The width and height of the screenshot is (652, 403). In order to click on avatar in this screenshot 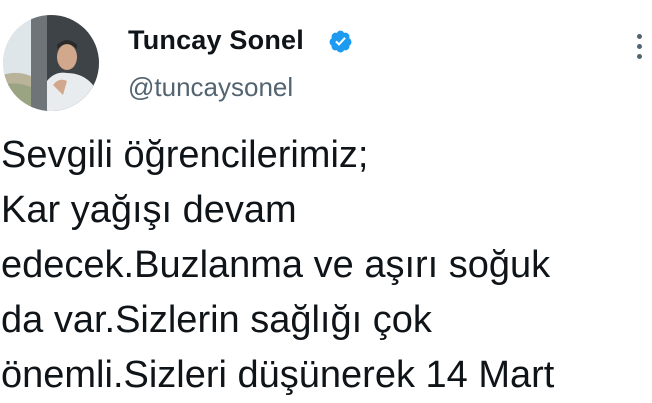, I will do `click(51, 63)`.